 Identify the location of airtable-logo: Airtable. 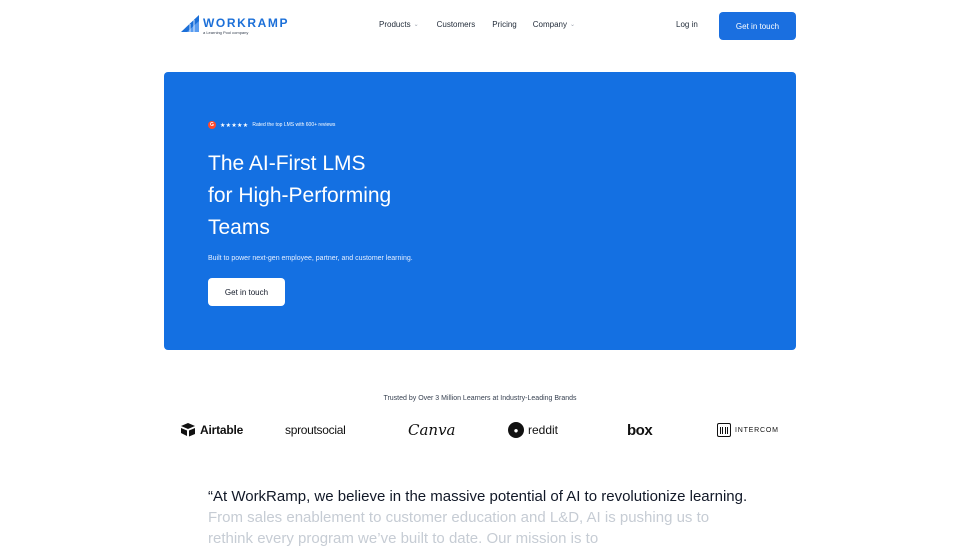
(211, 430).